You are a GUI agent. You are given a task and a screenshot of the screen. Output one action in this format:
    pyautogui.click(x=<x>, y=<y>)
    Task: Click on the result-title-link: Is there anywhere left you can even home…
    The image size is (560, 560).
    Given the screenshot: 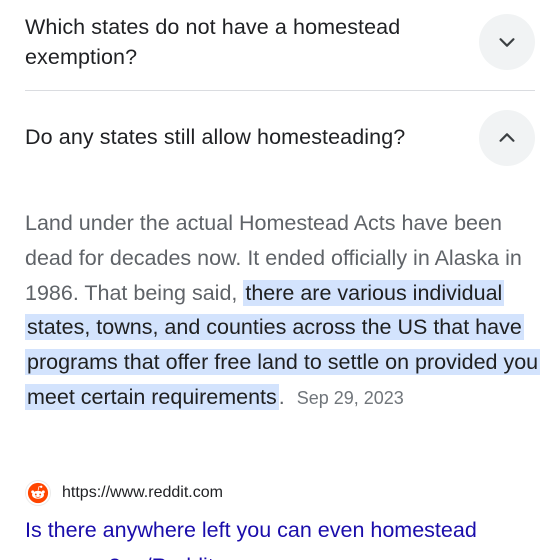 What is the action you would take?
    pyautogui.click(x=251, y=530)
    